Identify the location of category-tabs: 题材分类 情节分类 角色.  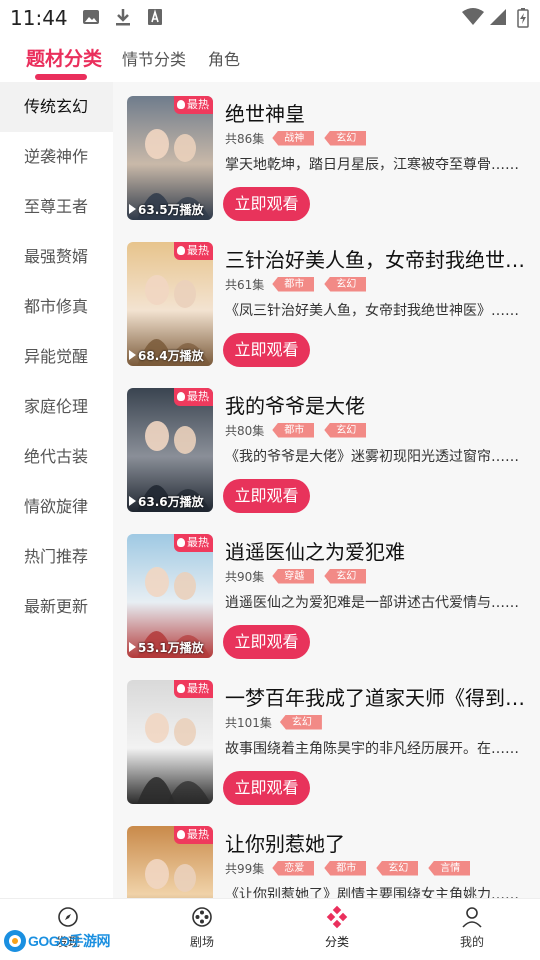
(270, 59).